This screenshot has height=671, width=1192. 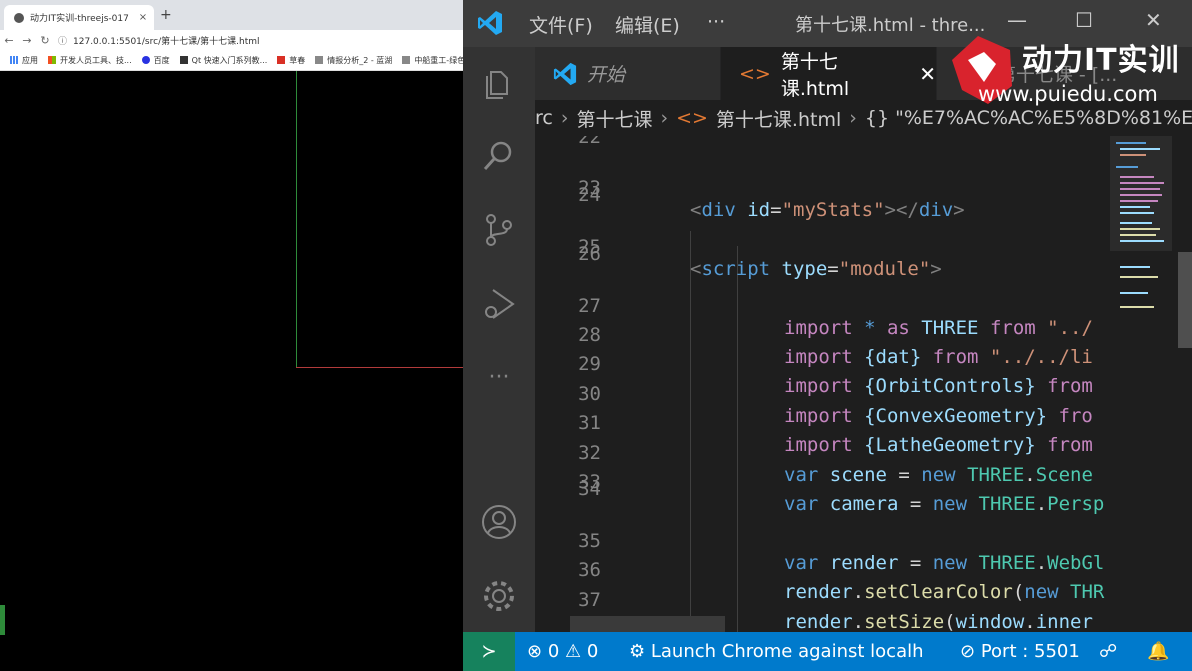 I want to click on close-tab-icon: ✕, so click(x=927, y=74).